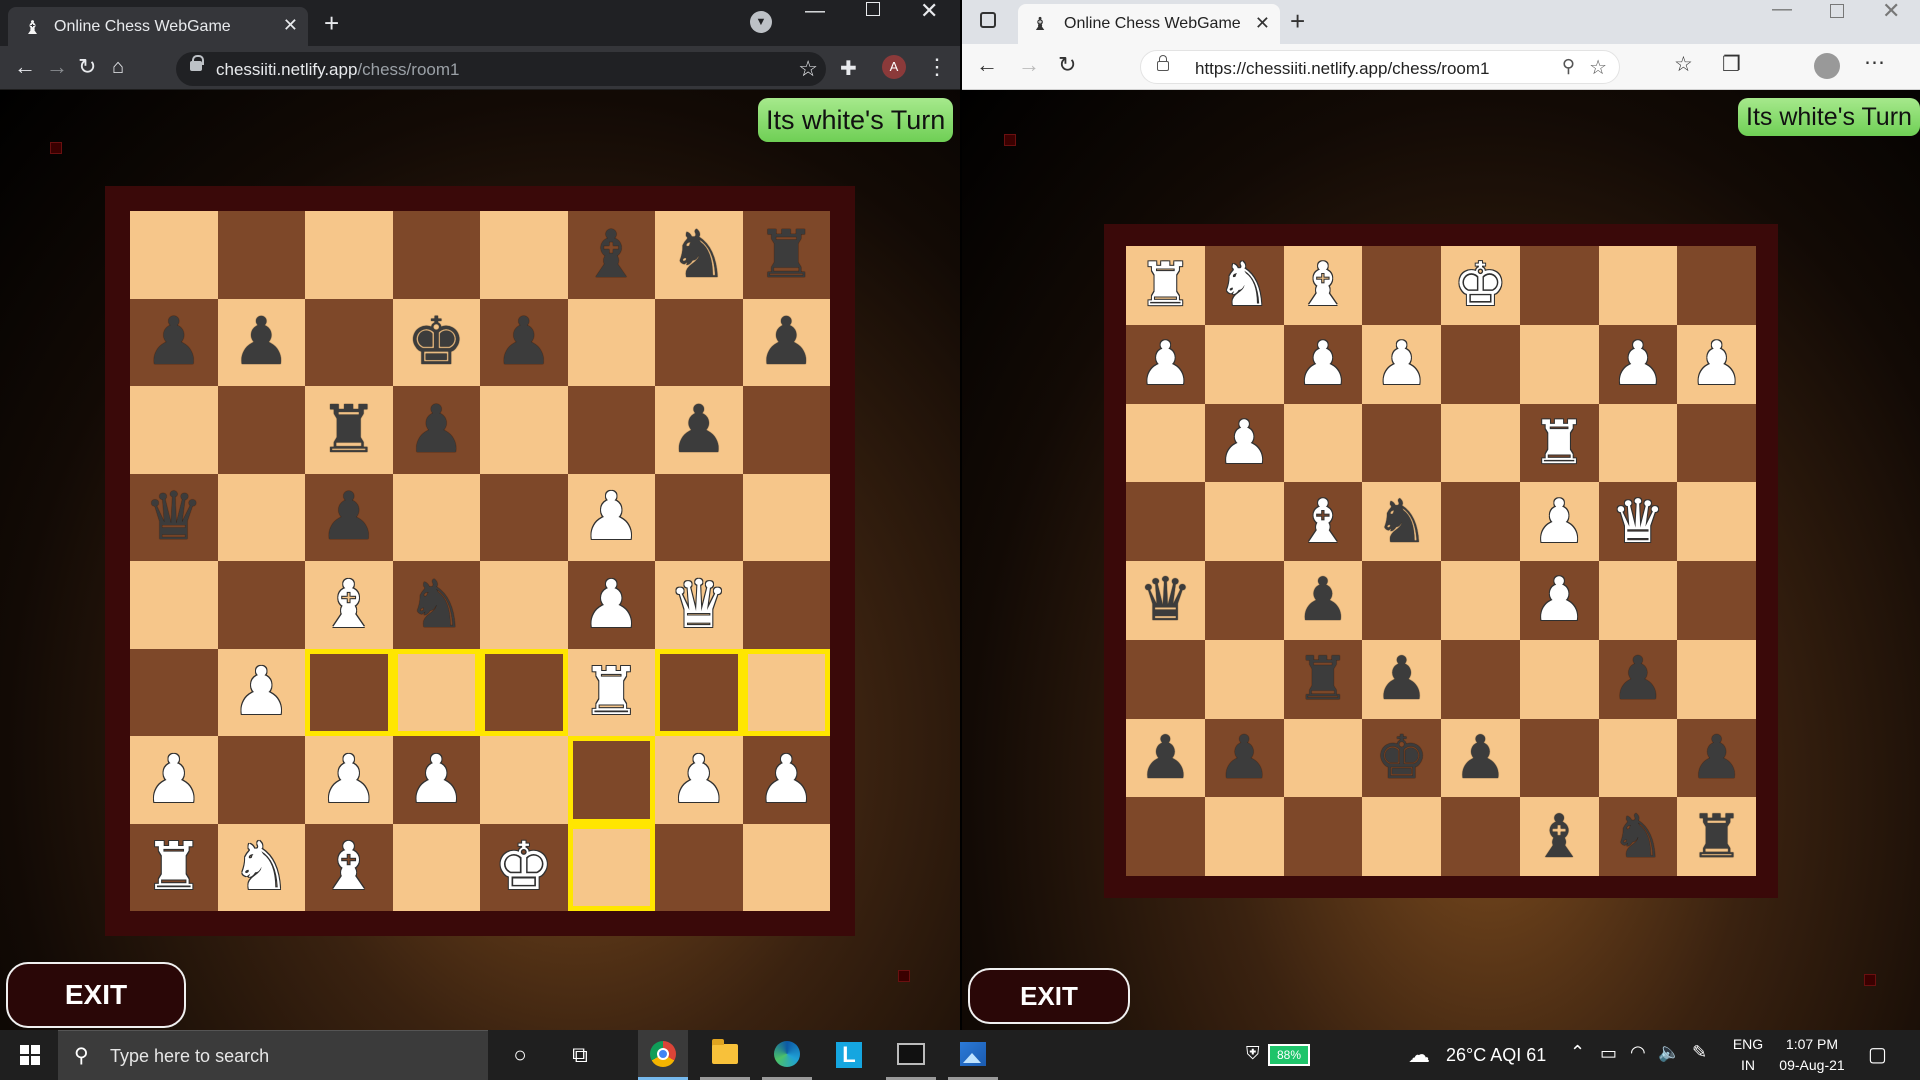 This screenshot has height=1080, width=1920. I want to click on board-square: ♛, so click(1638, 521).